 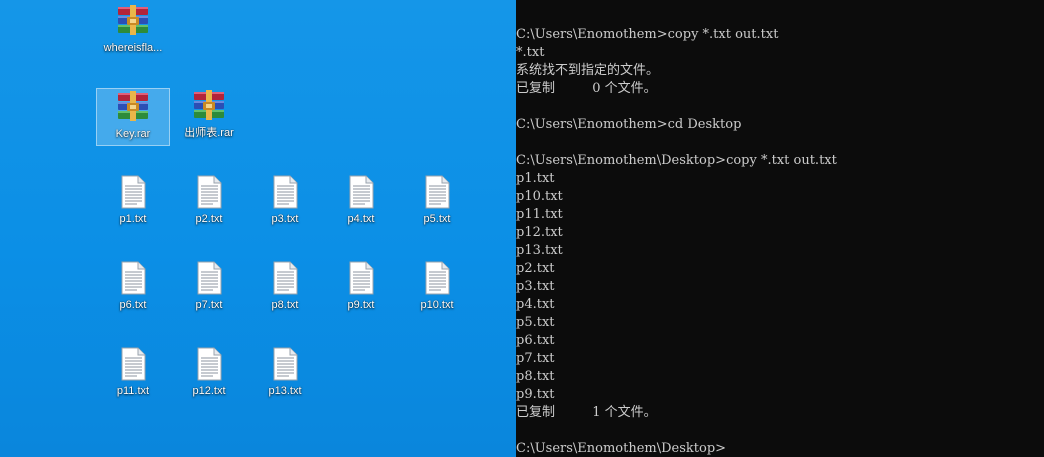 What do you see at coordinates (535, 394) in the screenshot?
I see `console-line: p9.txt` at bounding box center [535, 394].